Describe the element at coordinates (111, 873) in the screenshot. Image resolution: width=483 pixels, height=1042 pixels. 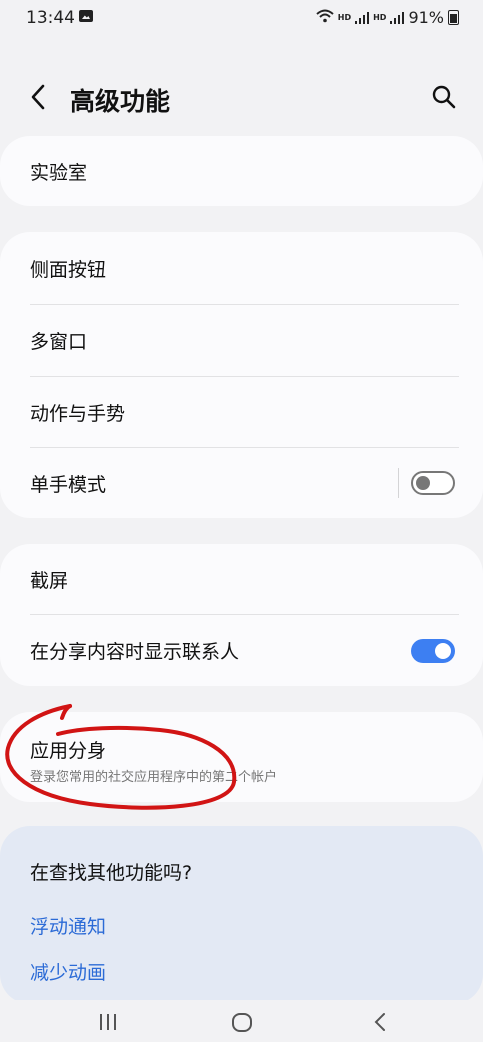
I see `suggestions-title: 在查找其他功能吗?` at that location.